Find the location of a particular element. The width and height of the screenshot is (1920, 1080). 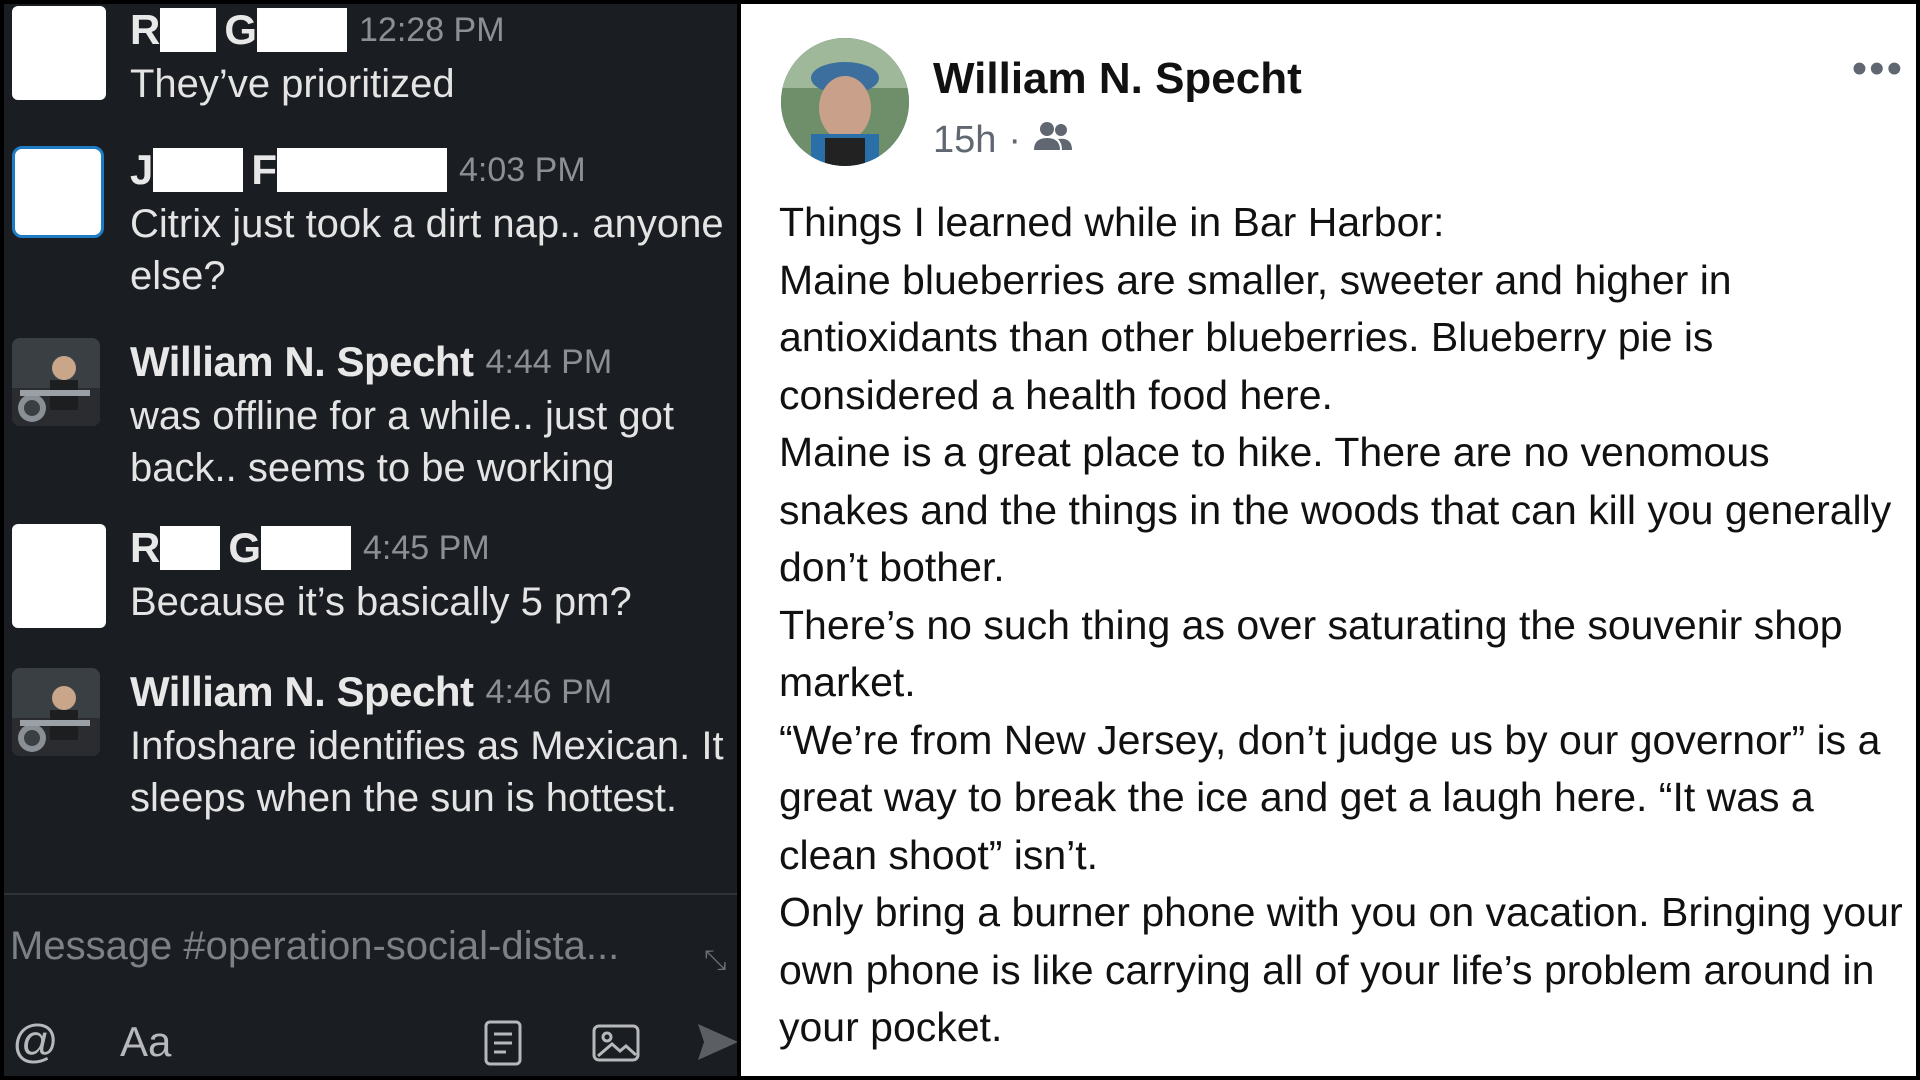

message-time: 4:44 PM is located at coordinates (549, 362).